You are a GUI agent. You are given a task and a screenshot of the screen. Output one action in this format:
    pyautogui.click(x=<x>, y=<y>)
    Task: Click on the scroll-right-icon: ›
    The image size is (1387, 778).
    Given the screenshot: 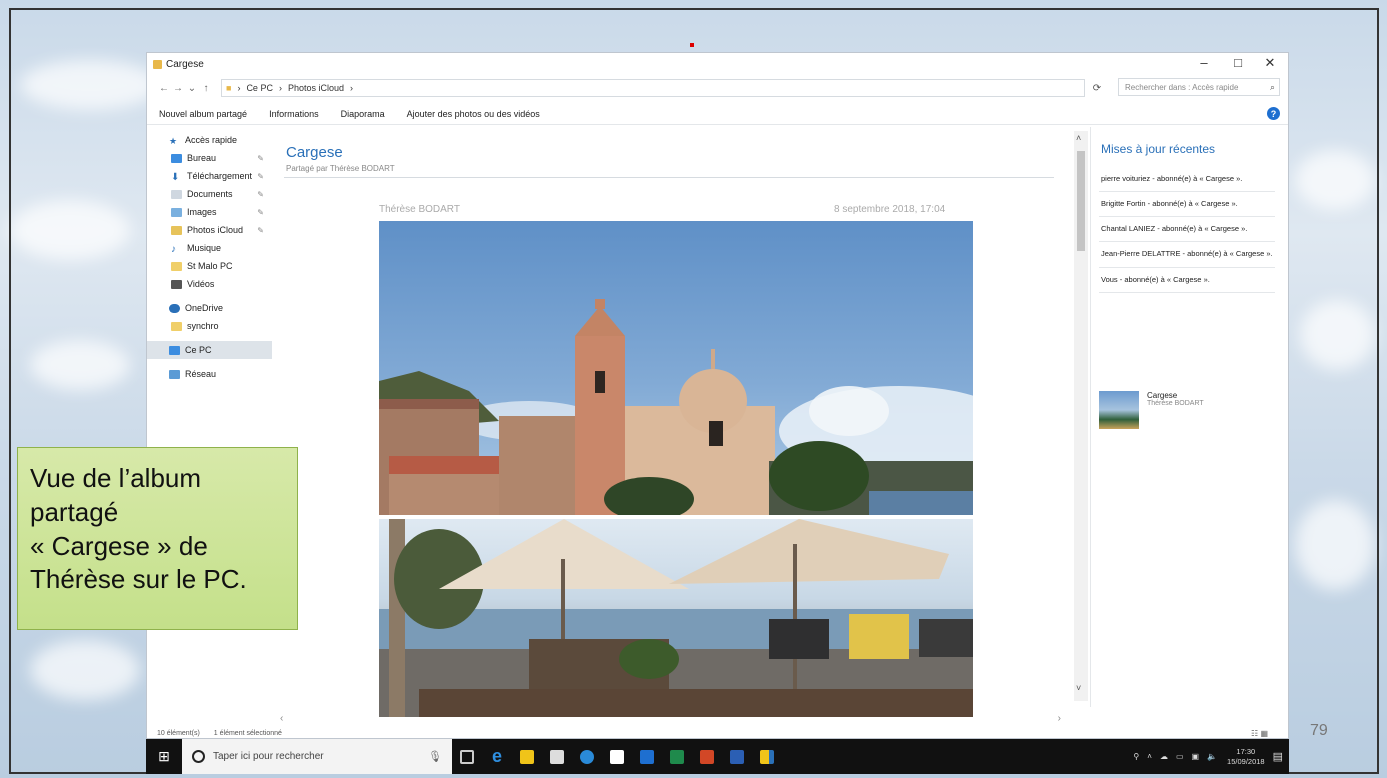 What is the action you would take?
    pyautogui.click(x=1059, y=718)
    